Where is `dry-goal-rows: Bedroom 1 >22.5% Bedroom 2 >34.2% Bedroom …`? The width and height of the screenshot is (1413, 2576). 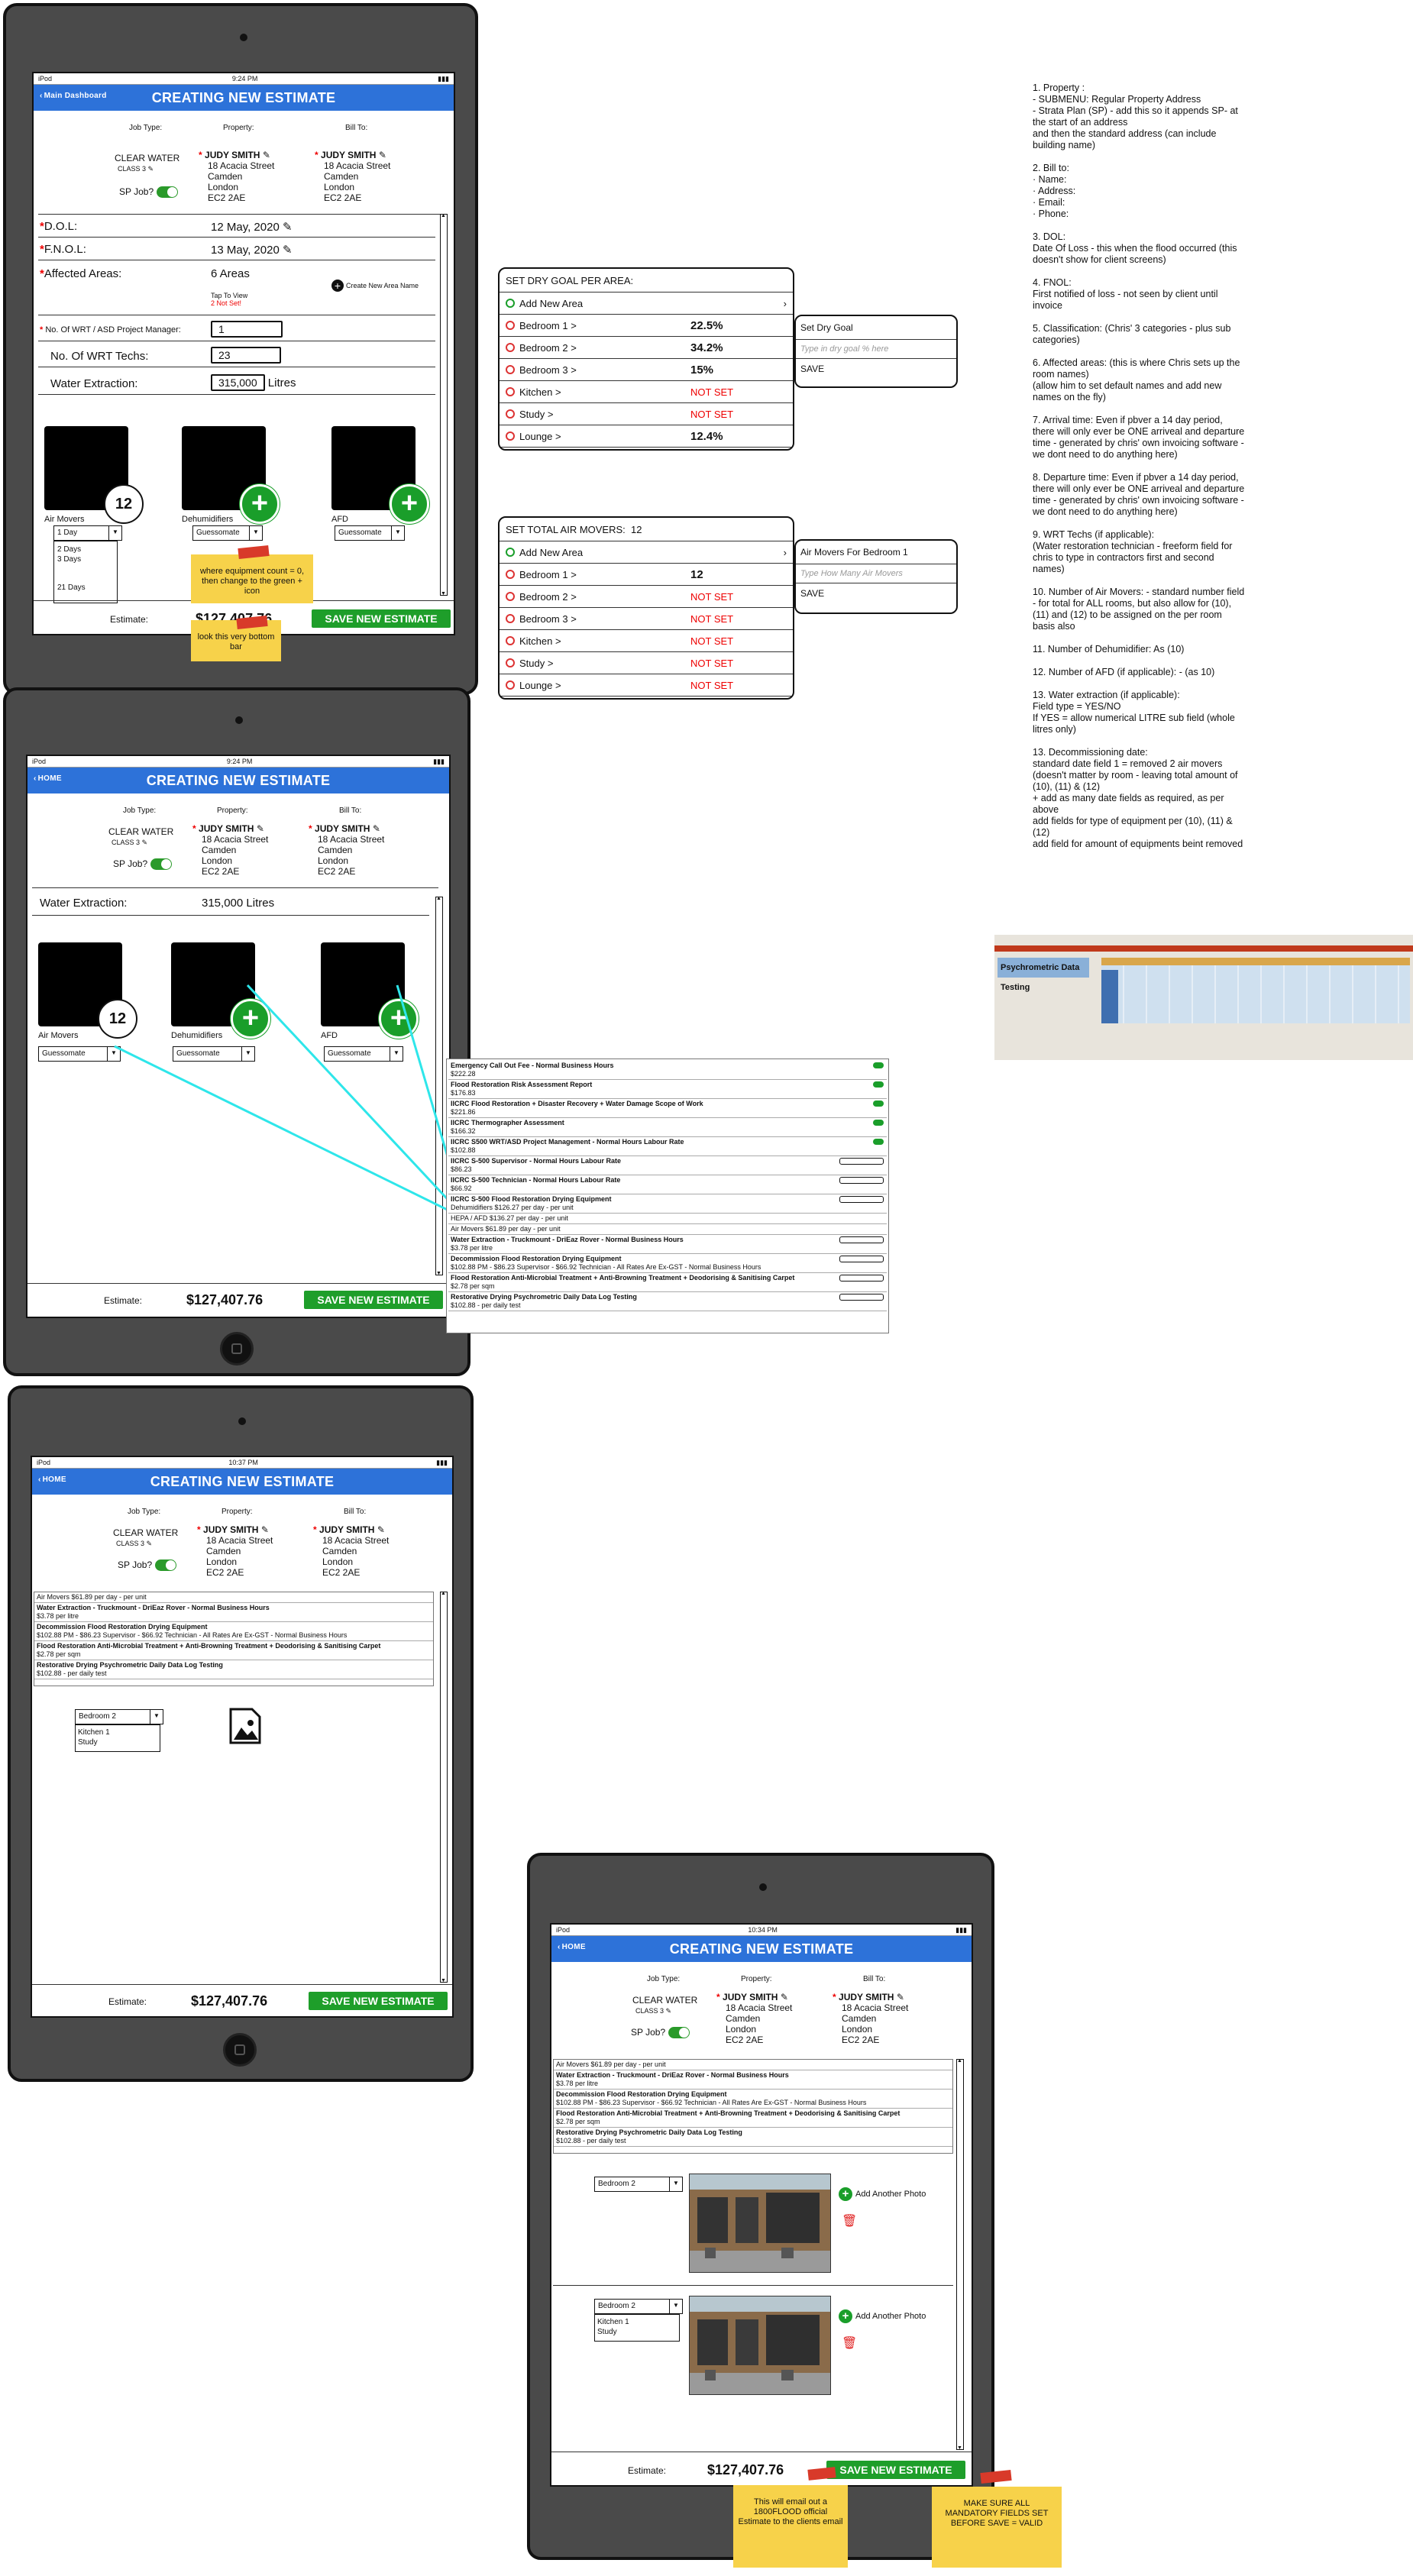
dry-goal-rows: Bedroom 1 >22.5% Bedroom 2 >34.2% Bedroom … is located at coordinates (646, 381).